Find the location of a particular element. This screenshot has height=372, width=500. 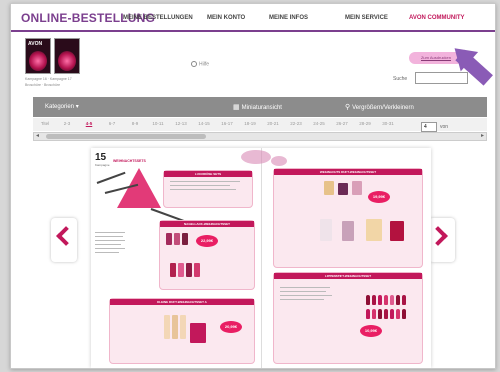

chevron-right-icon is located at coordinates (438, 236).